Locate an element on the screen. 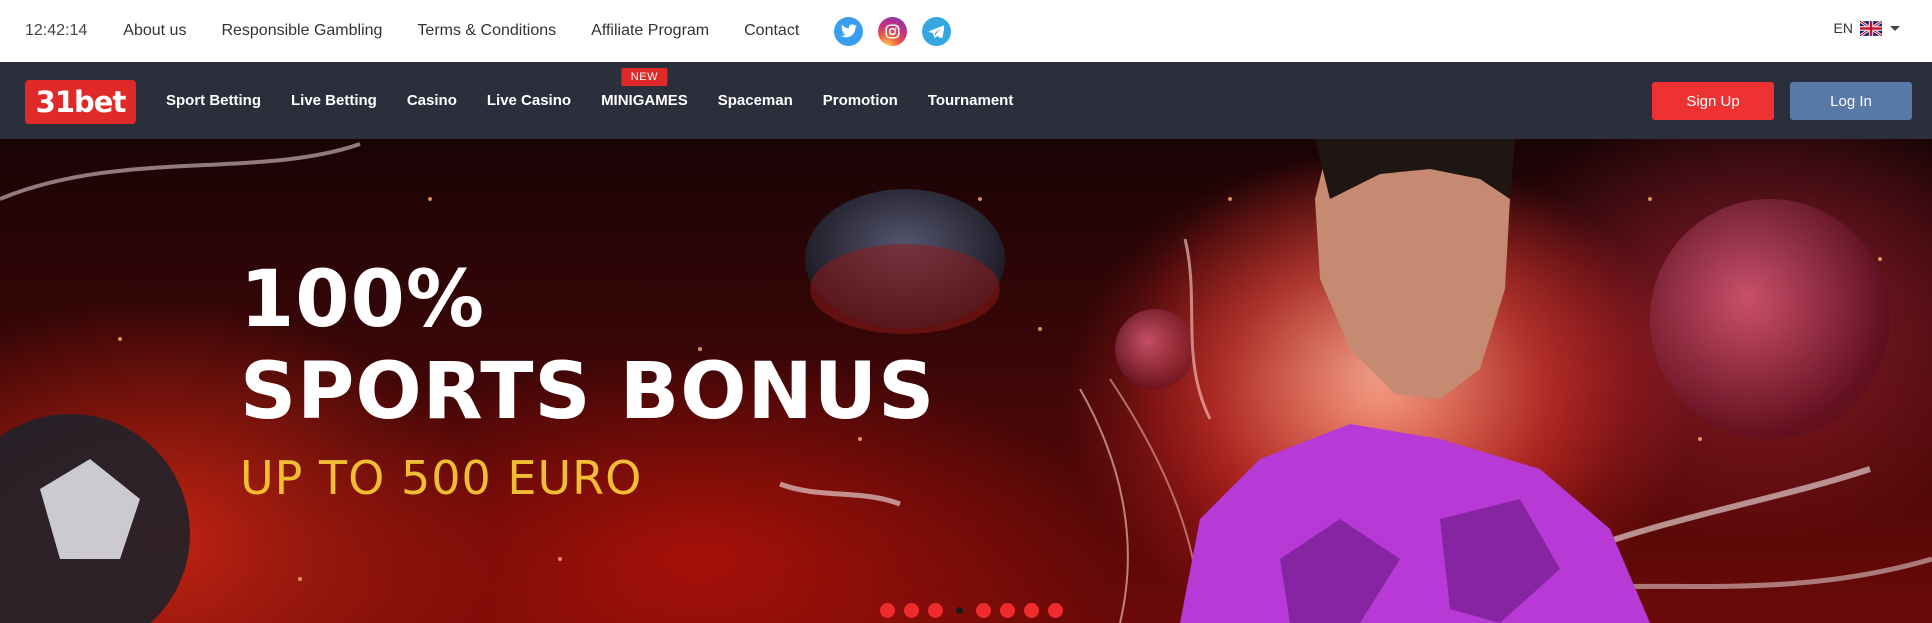 Image resolution: width=1932 pixels, height=623 pixels. nav-promotion: Promotion is located at coordinates (860, 100).